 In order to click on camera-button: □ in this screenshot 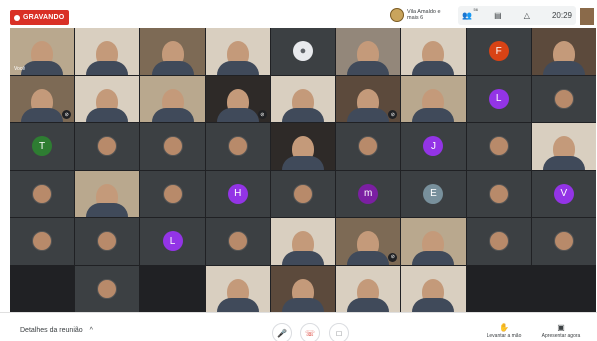, I will do `click(339, 332)`.